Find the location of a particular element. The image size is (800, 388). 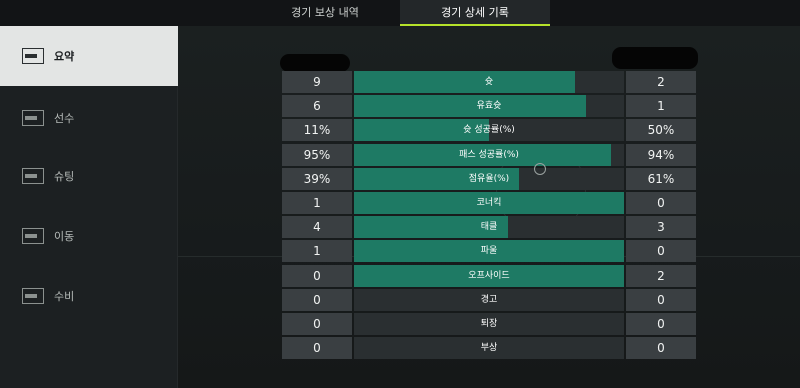

stat-label: 코너킥 is located at coordinates (489, 203).